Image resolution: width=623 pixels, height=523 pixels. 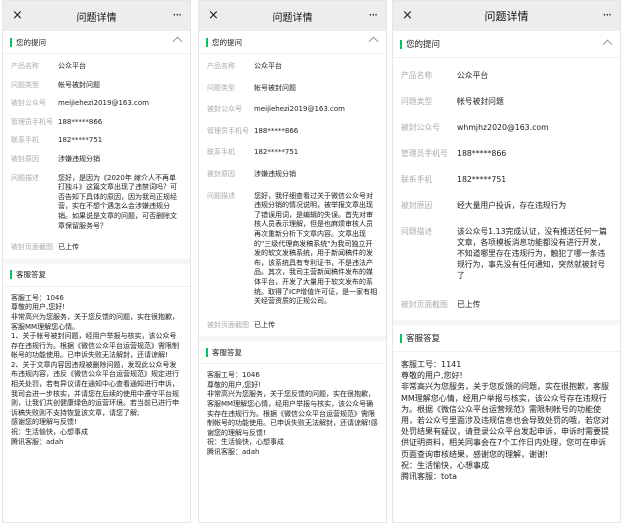 I want to click on reply-line: 客服工号：1046, so click(x=37, y=297).